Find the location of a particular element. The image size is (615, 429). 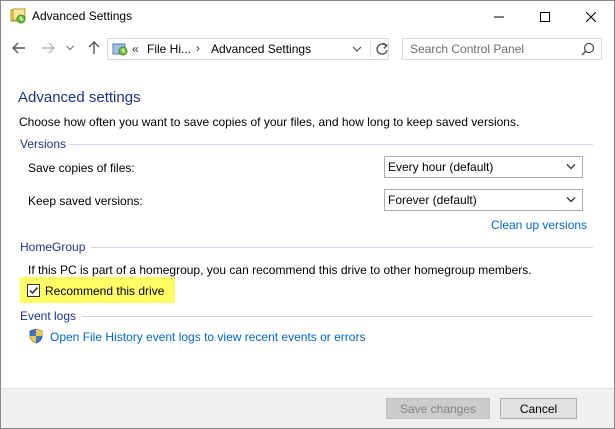

search-input: Search Control Panel is located at coordinates (502, 49).